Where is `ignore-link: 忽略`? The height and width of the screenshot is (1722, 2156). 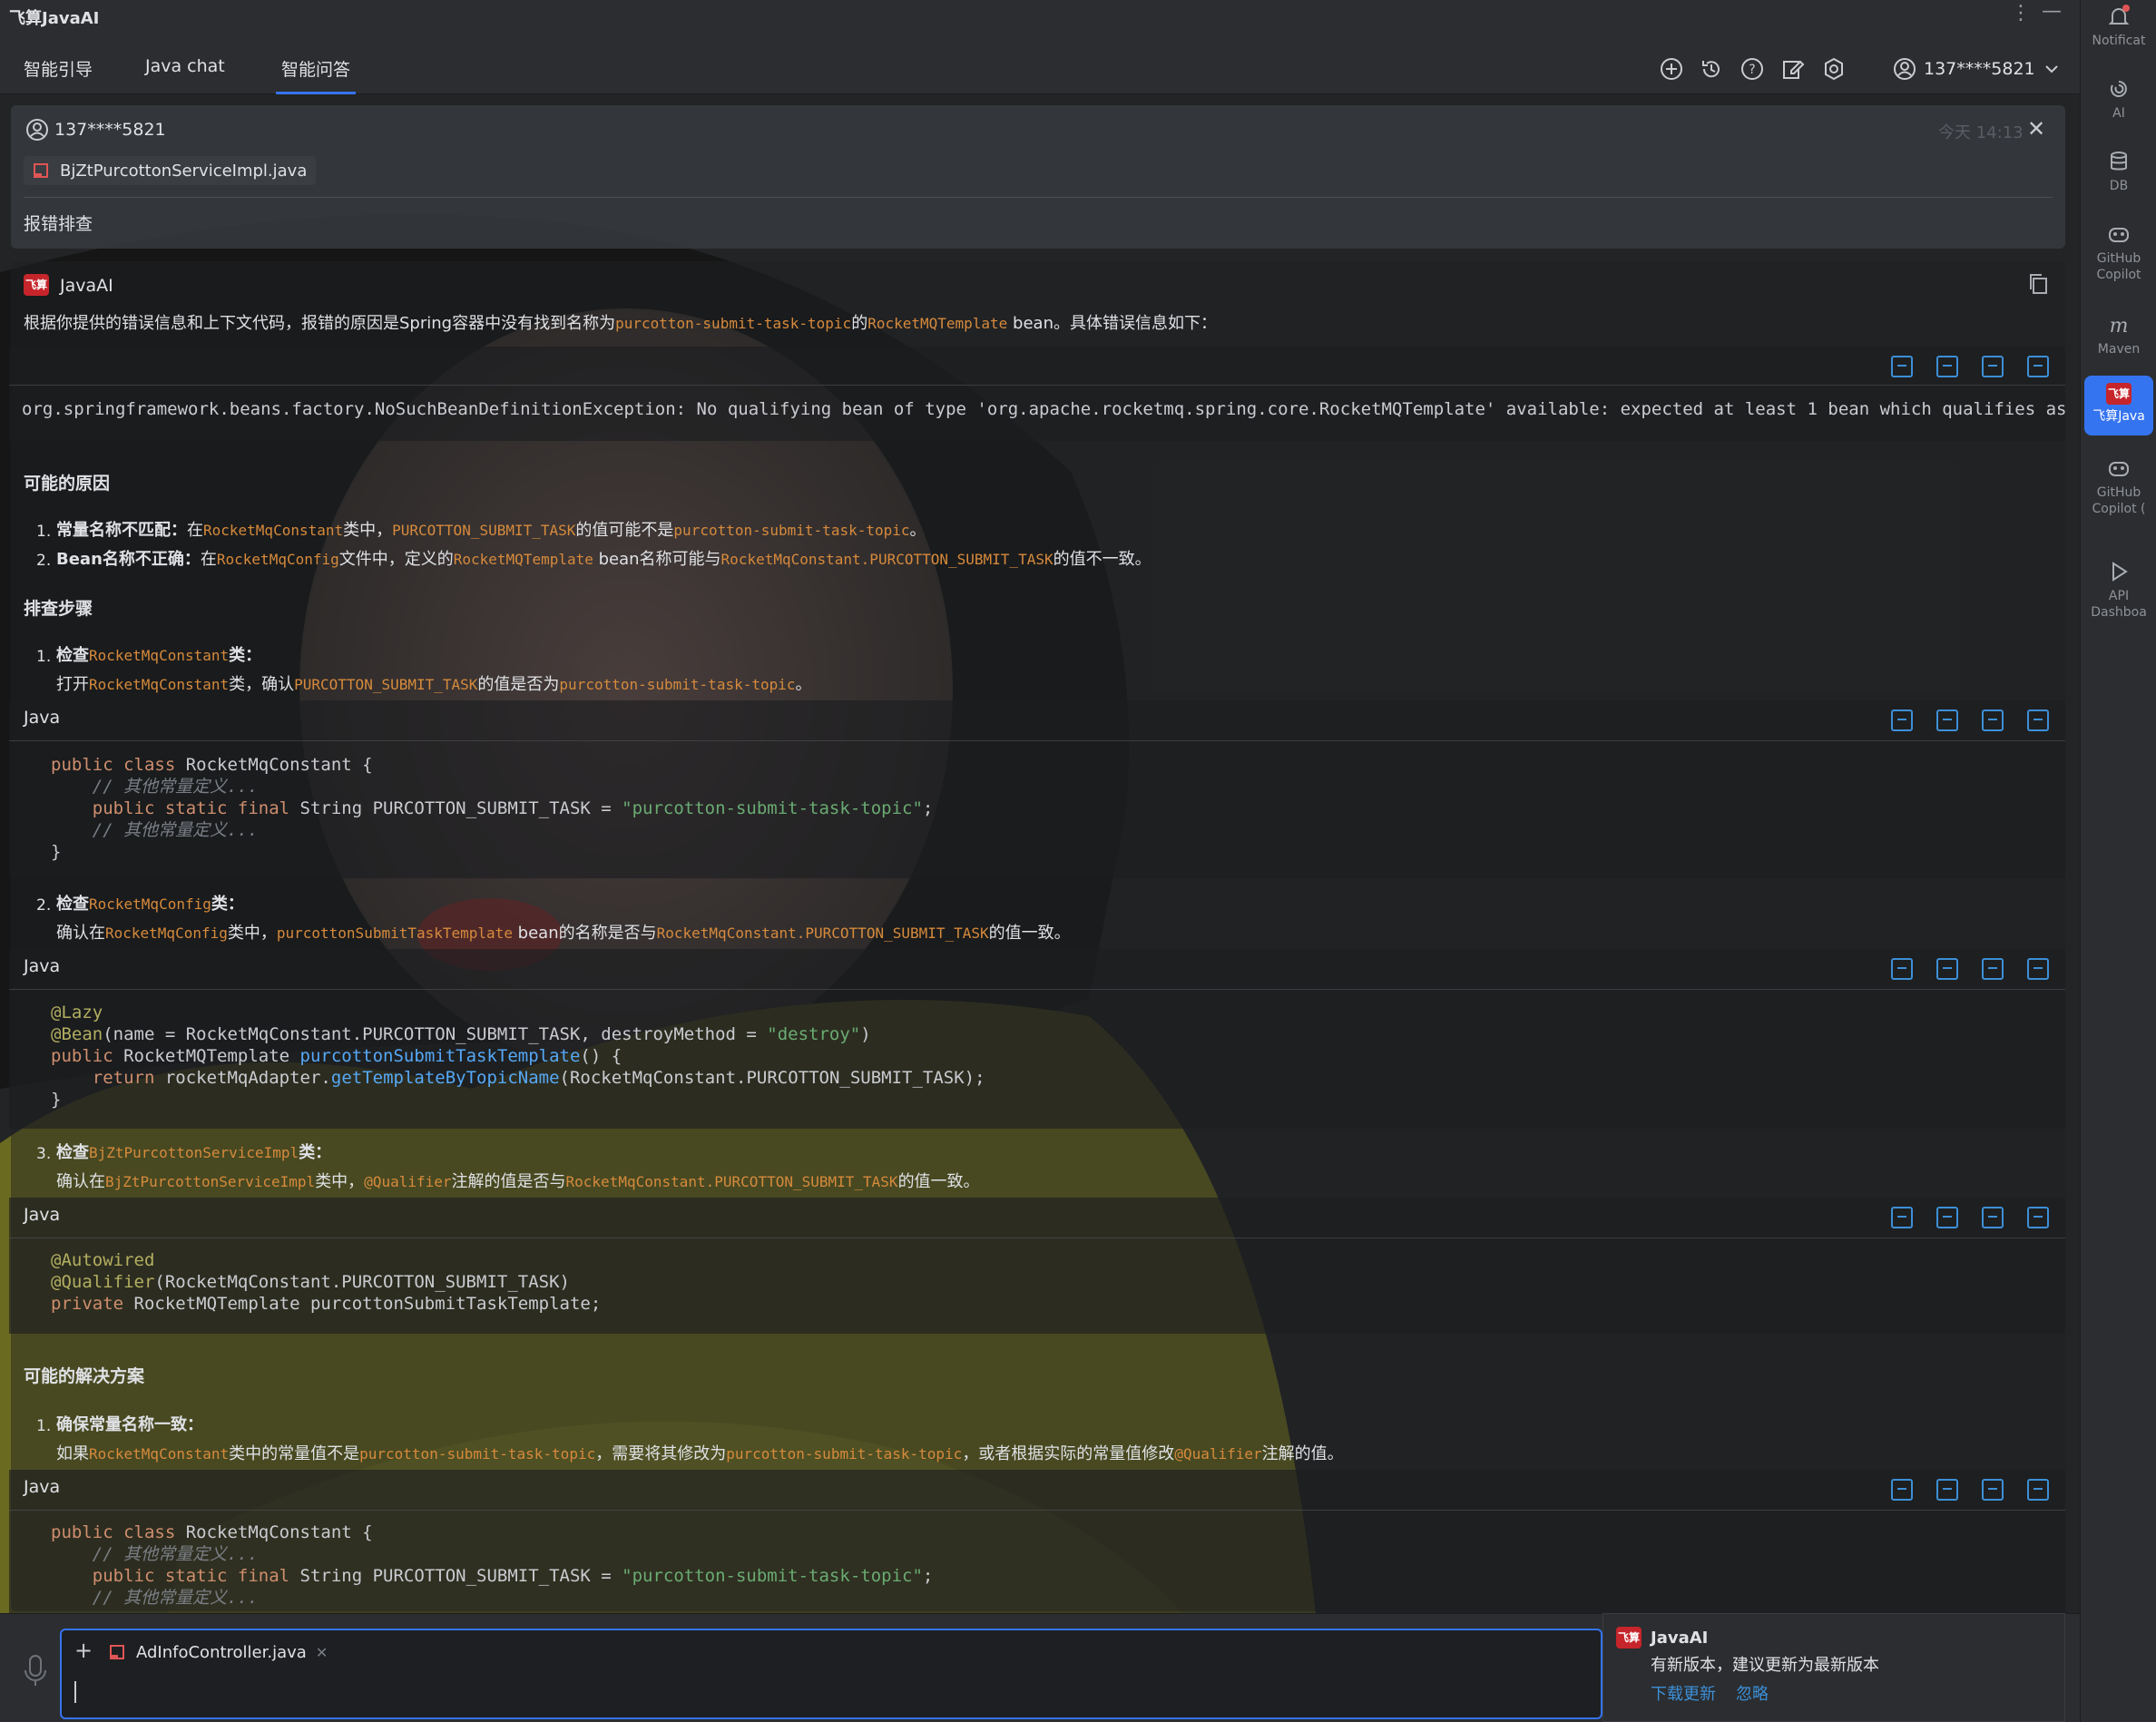
ignore-link: 忽略 is located at coordinates (1752, 1693).